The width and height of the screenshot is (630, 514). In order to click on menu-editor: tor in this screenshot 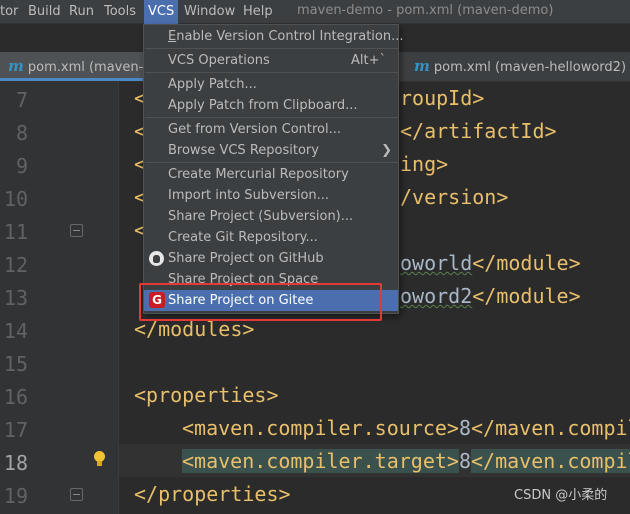, I will do `click(9, 12)`.